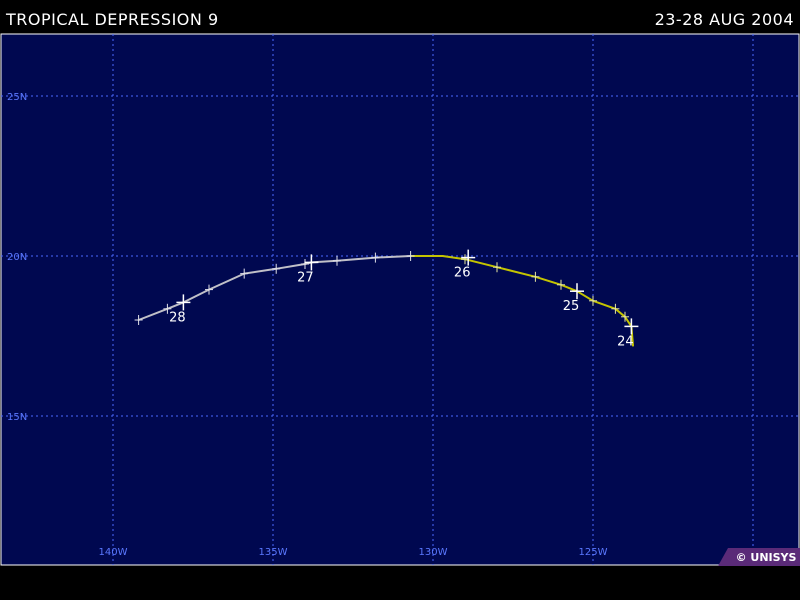 Image resolution: width=800 pixels, height=600 pixels. What do you see at coordinates (625, 341) in the screenshot?
I see `day-label-24: 24` at bounding box center [625, 341].